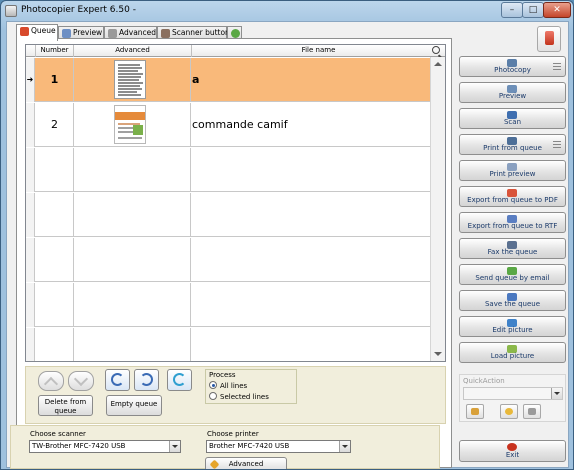 The width and height of the screenshot is (574, 470). Describe the element at coordinates (11, 11) in the screenshot. I see `app-icon` at that location.